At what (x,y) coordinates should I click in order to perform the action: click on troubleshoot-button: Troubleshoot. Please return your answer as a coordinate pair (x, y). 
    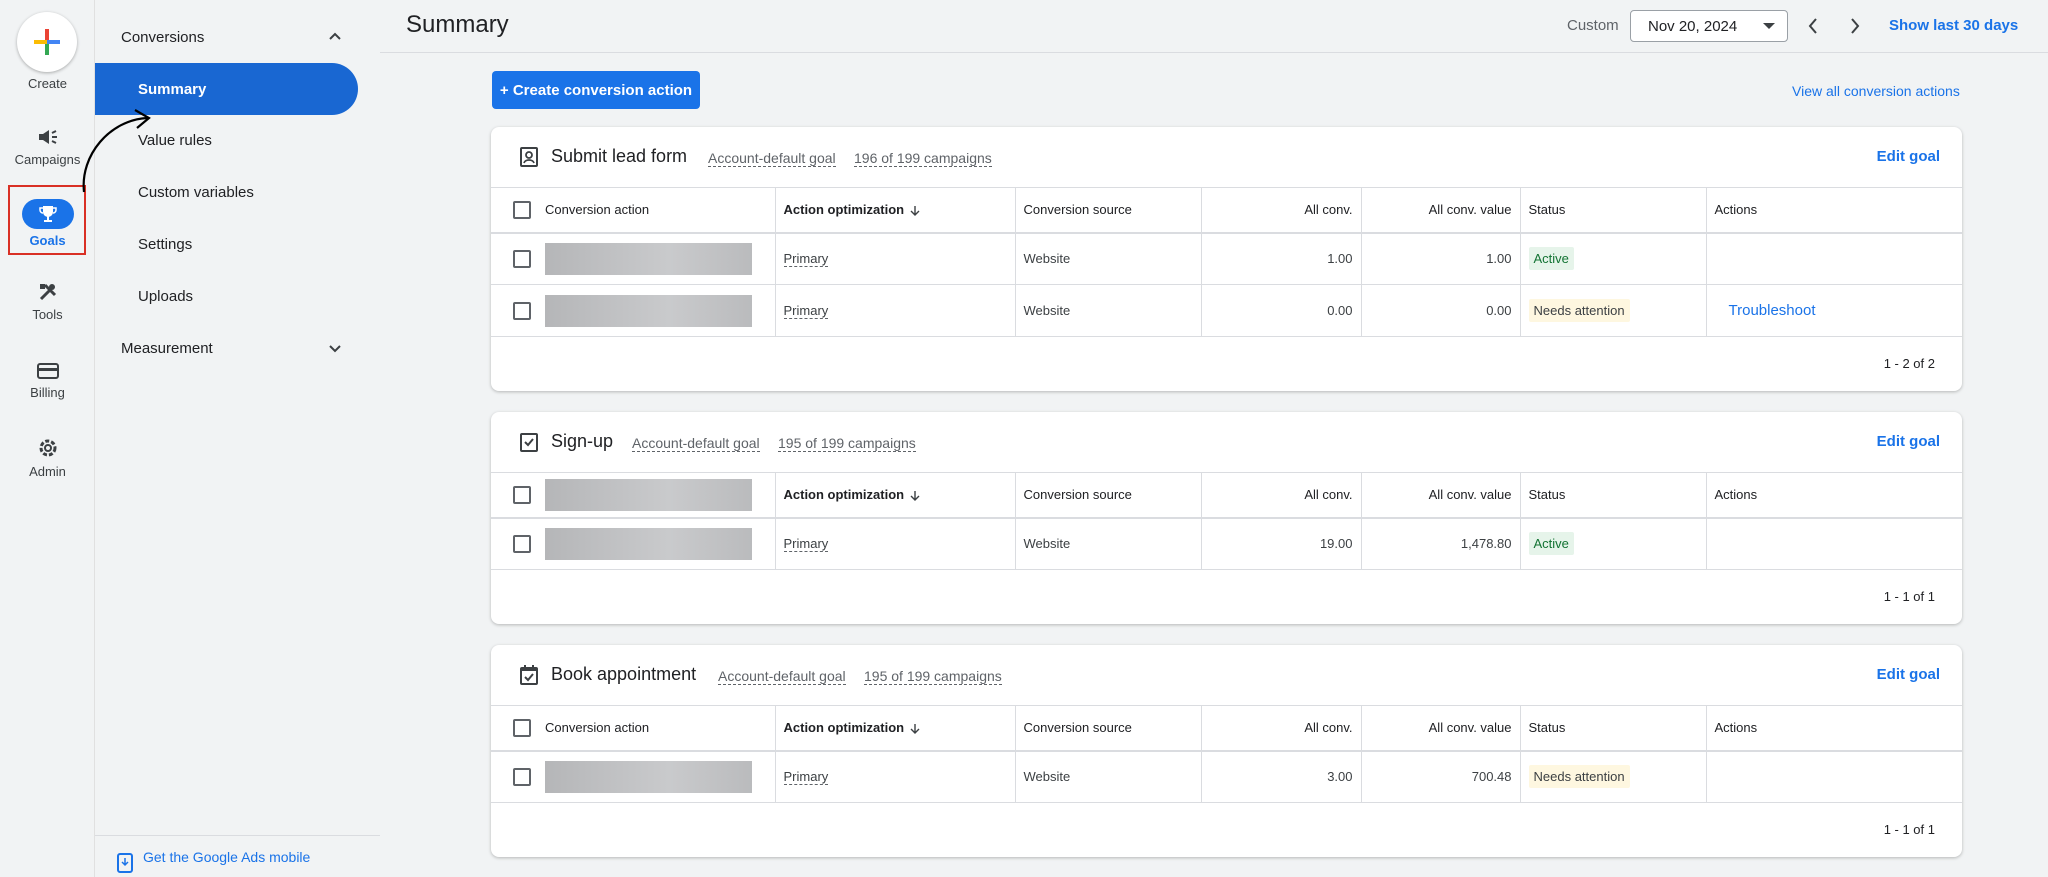
    Looking at the image, I should click on (1765, 310).